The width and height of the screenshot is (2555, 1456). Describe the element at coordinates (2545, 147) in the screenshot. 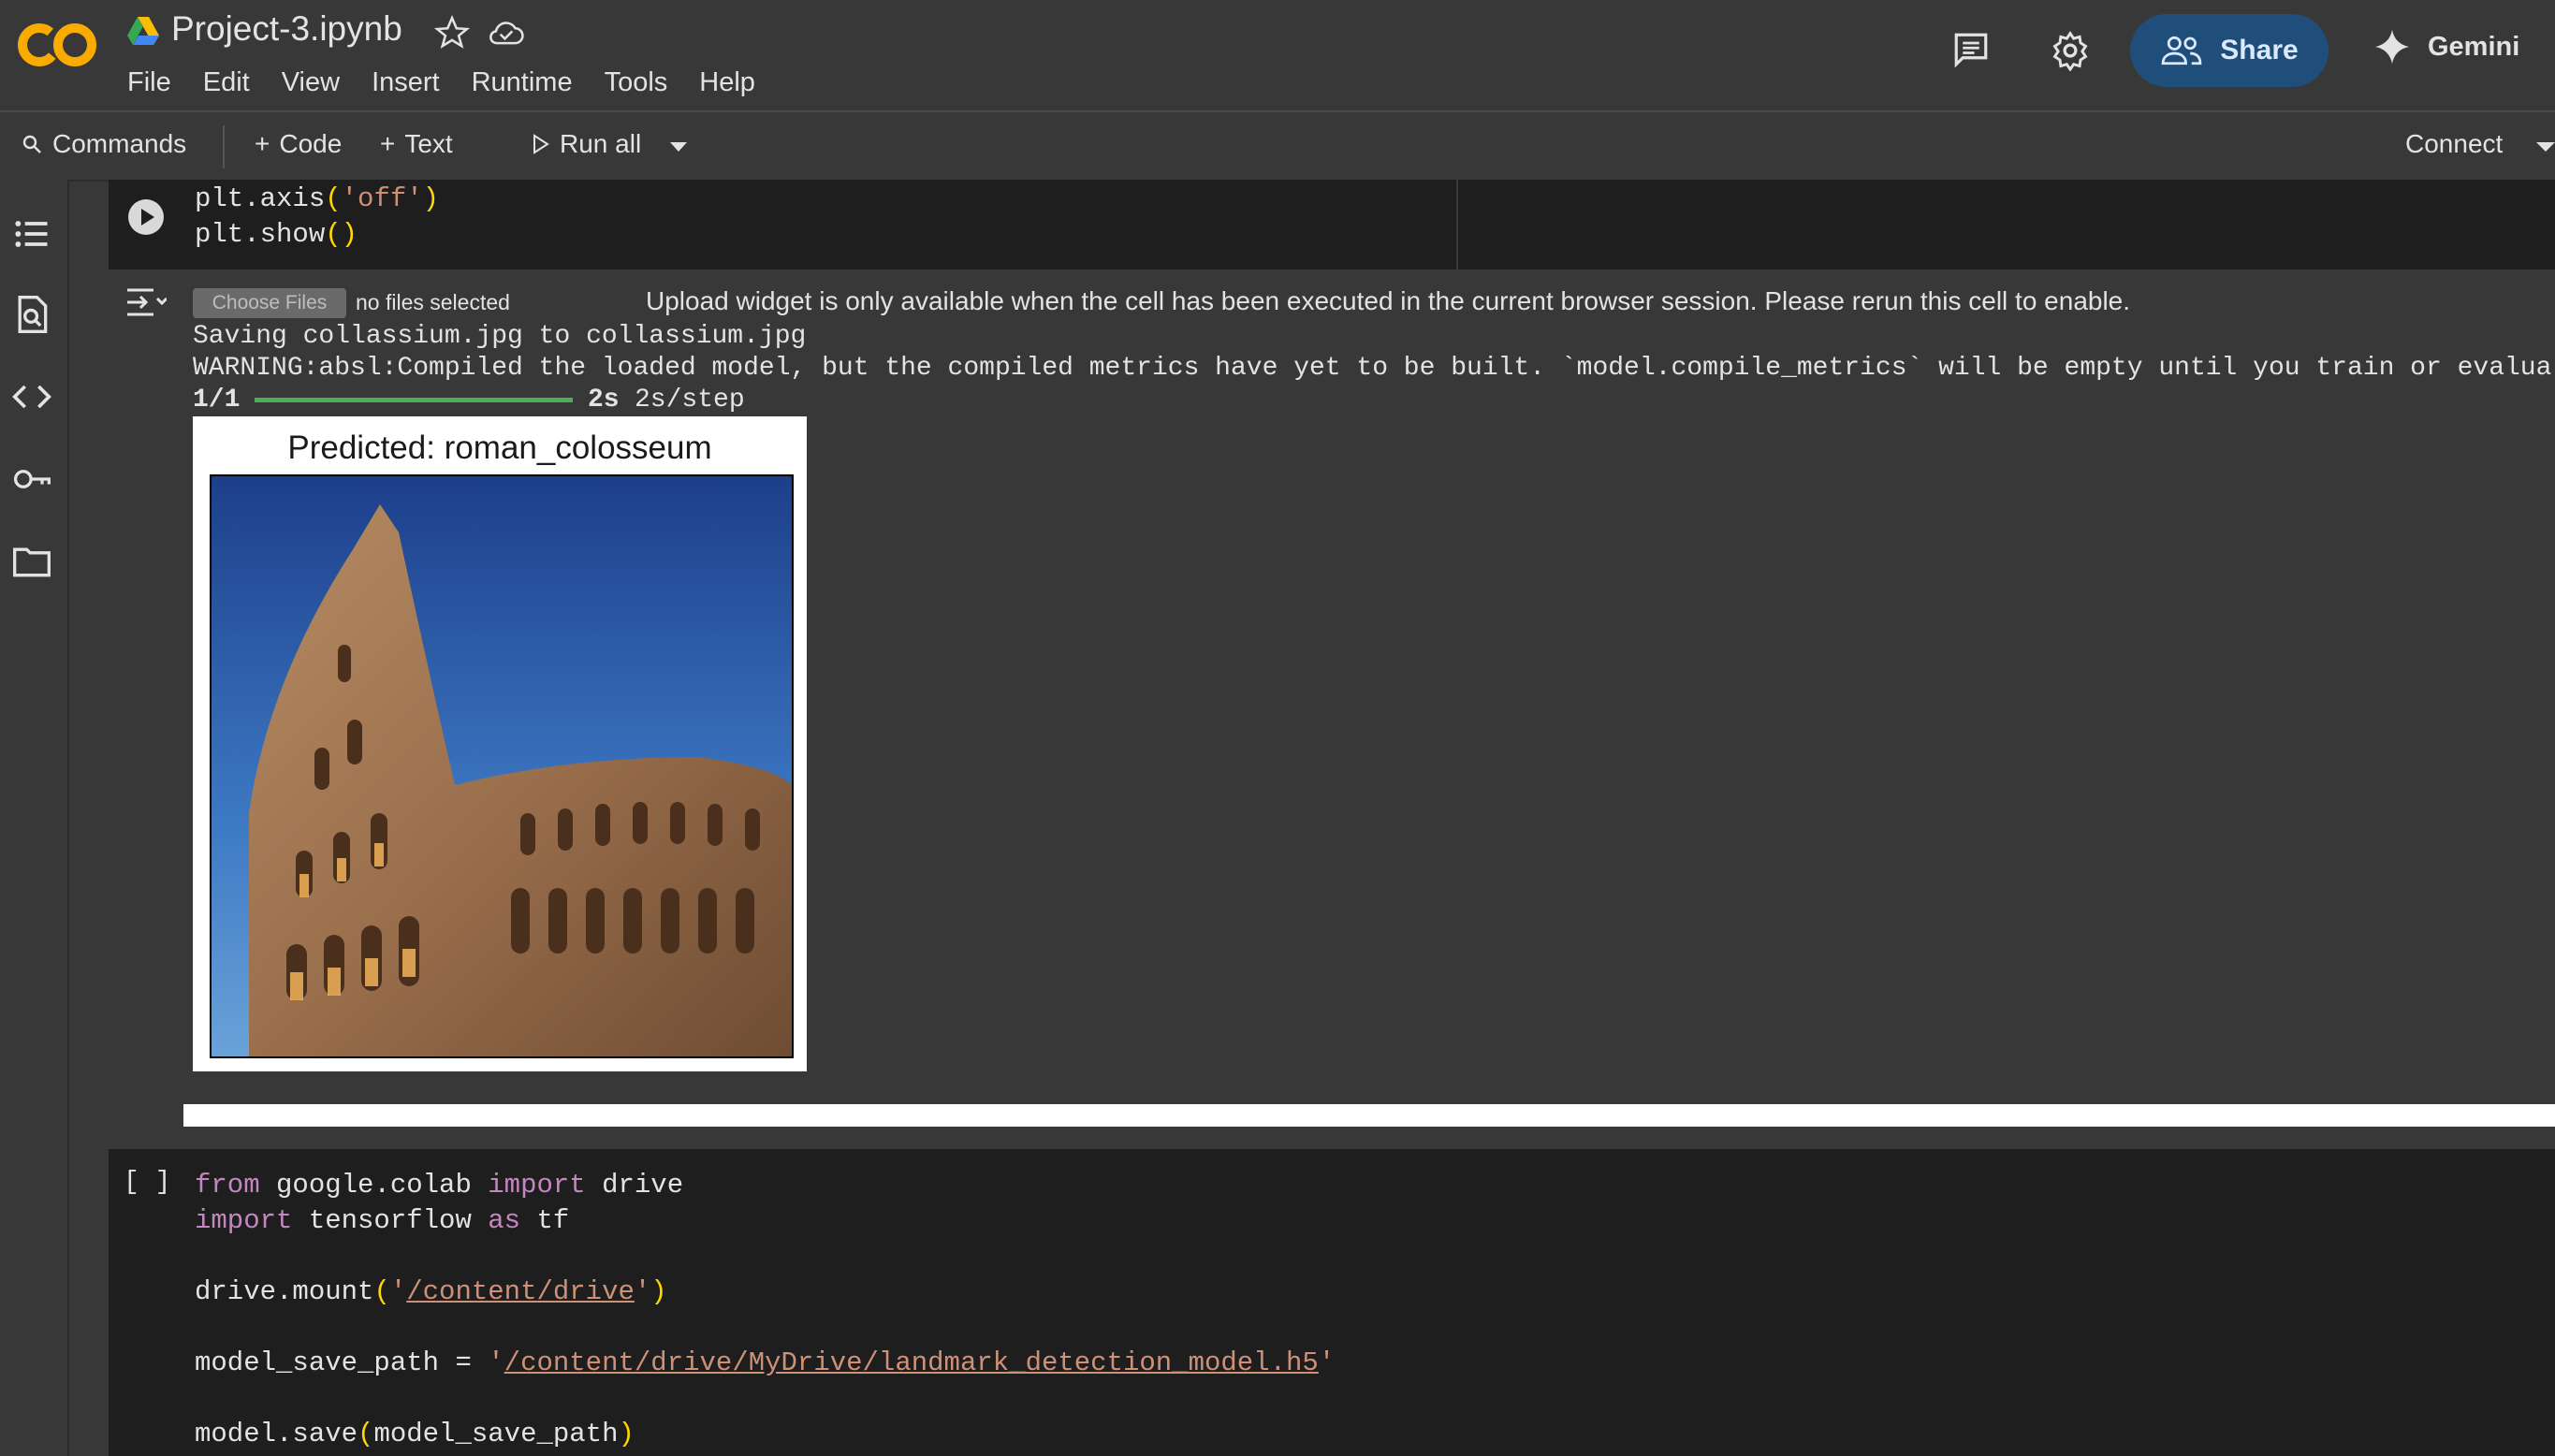

I see `connect-chevron-down-icon` at that location.